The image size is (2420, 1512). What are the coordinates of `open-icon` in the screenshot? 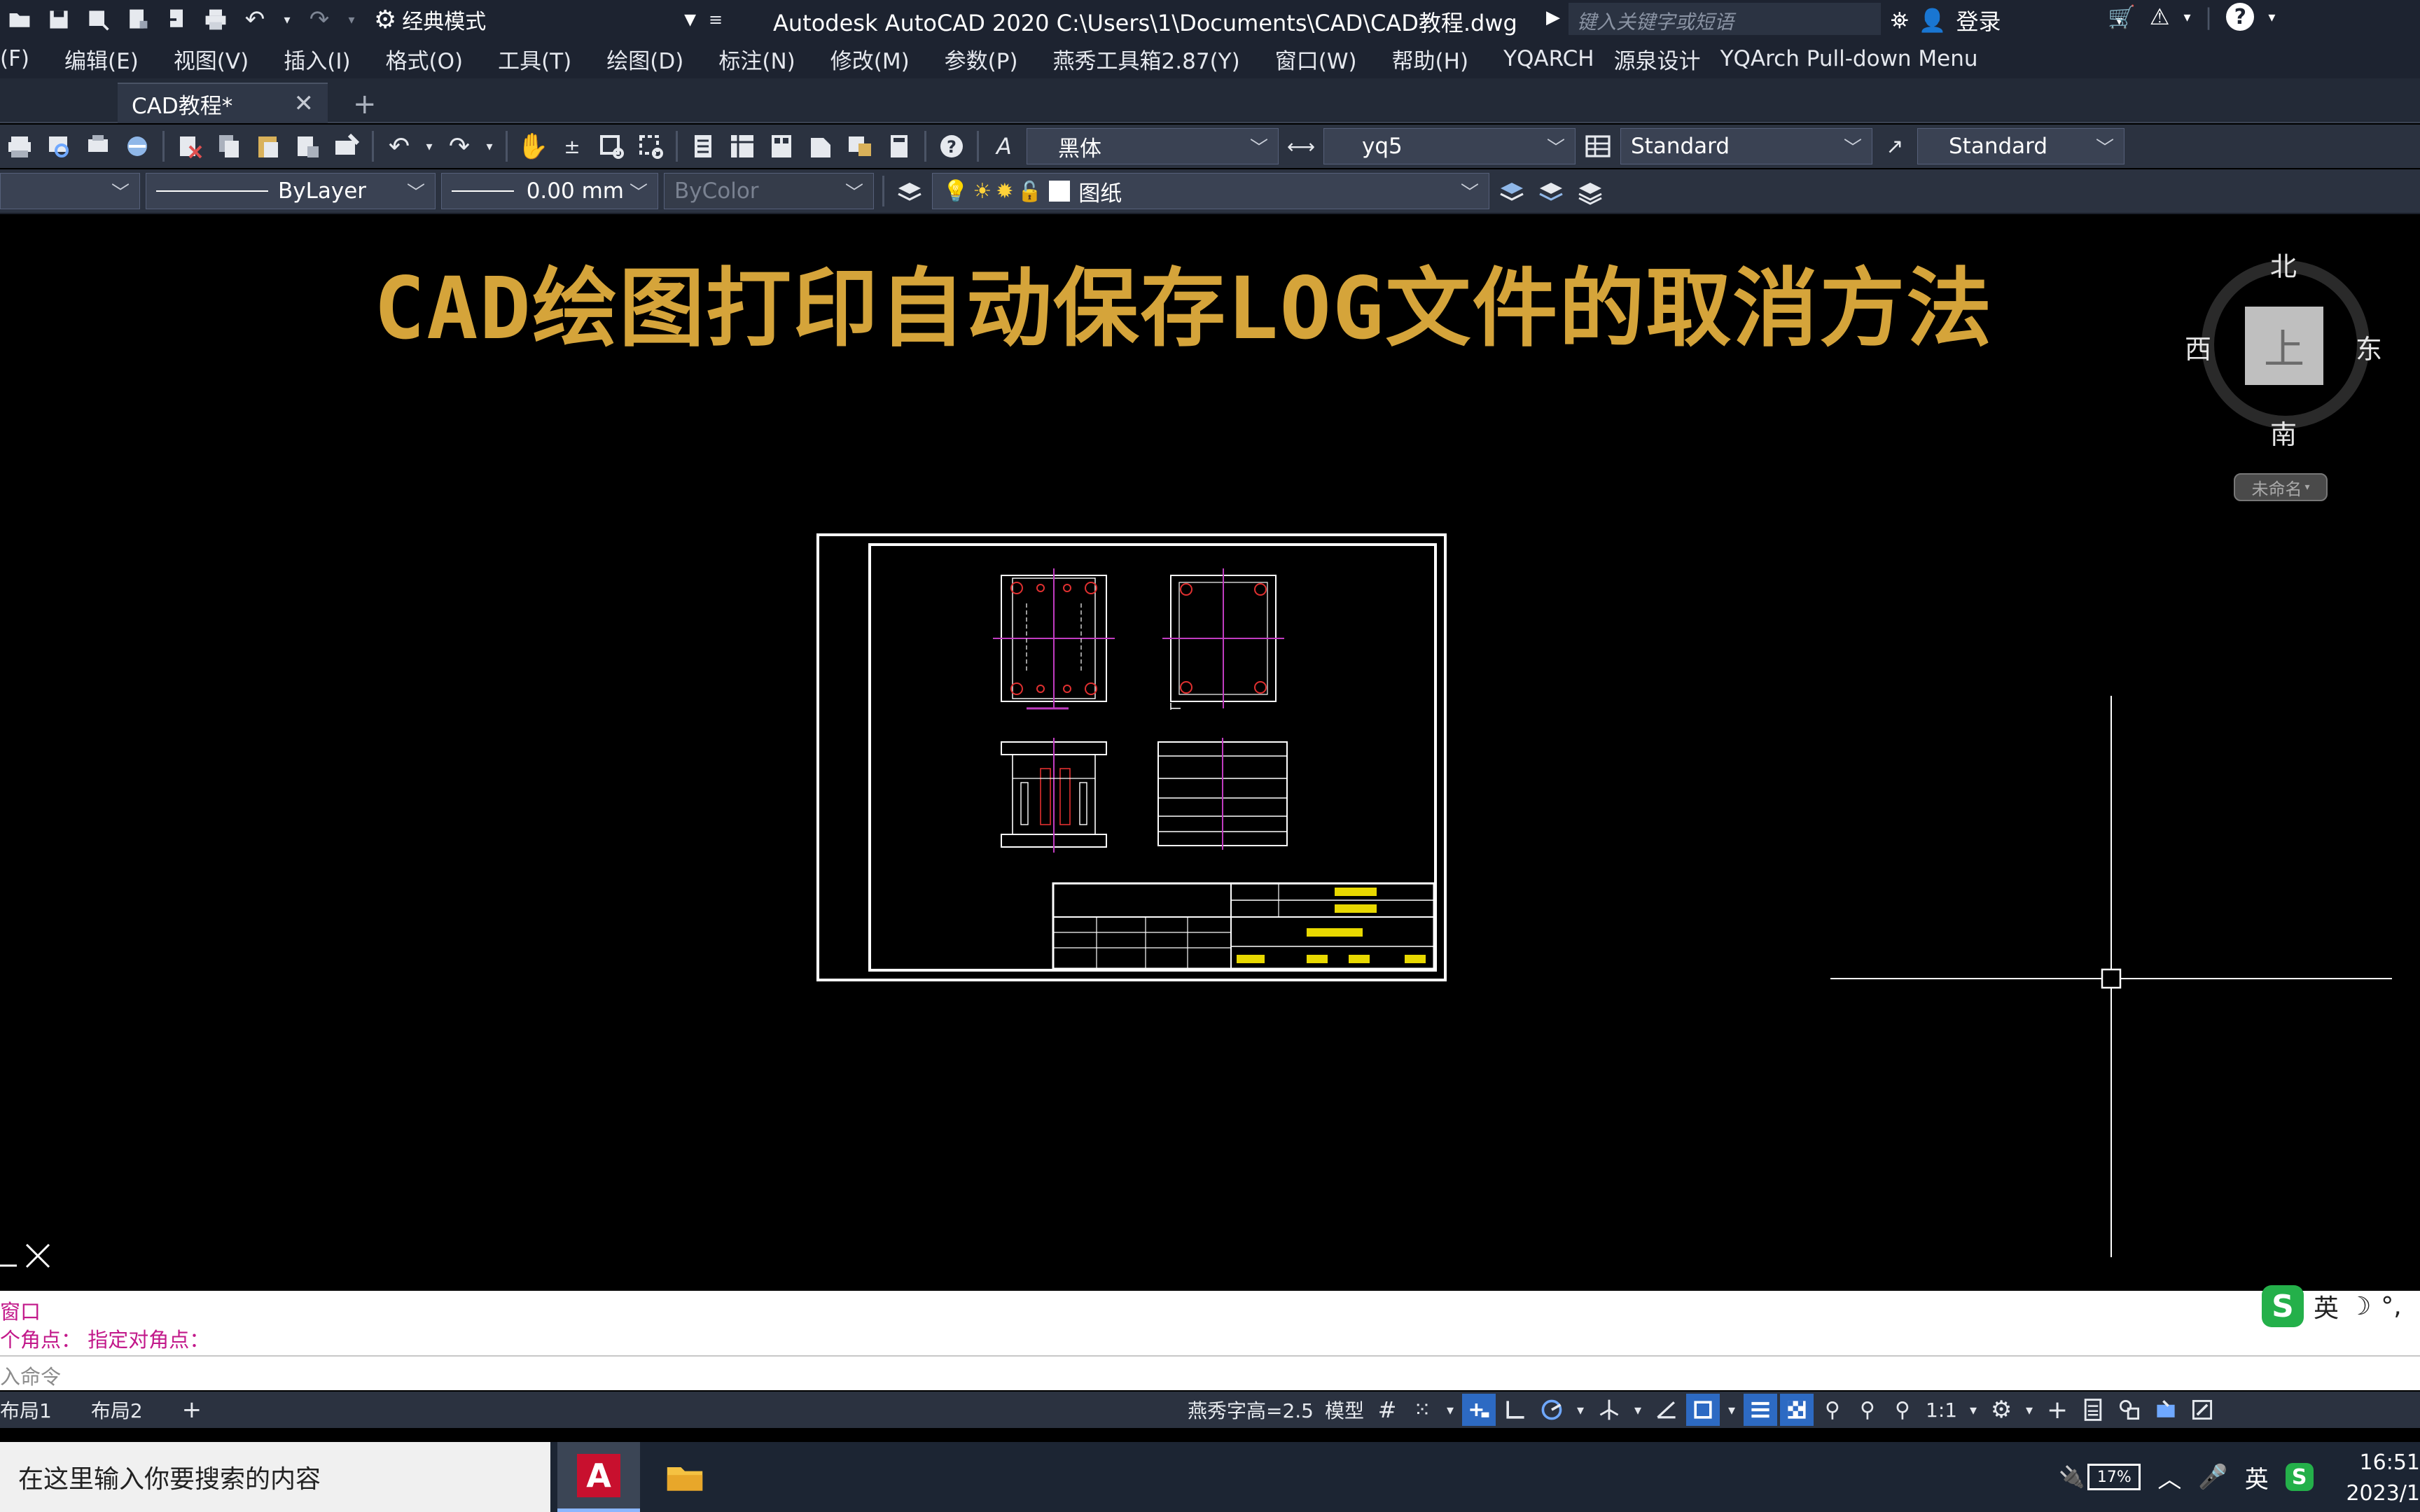 It's located at (20, 20).